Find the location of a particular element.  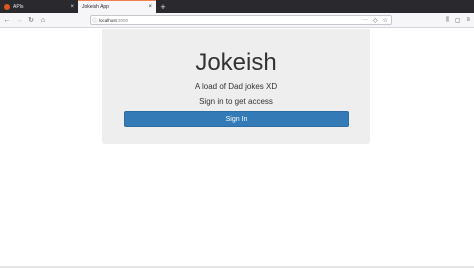

page-subtitle: A load of Dad jokes XD is located at coordinates (236, 86).